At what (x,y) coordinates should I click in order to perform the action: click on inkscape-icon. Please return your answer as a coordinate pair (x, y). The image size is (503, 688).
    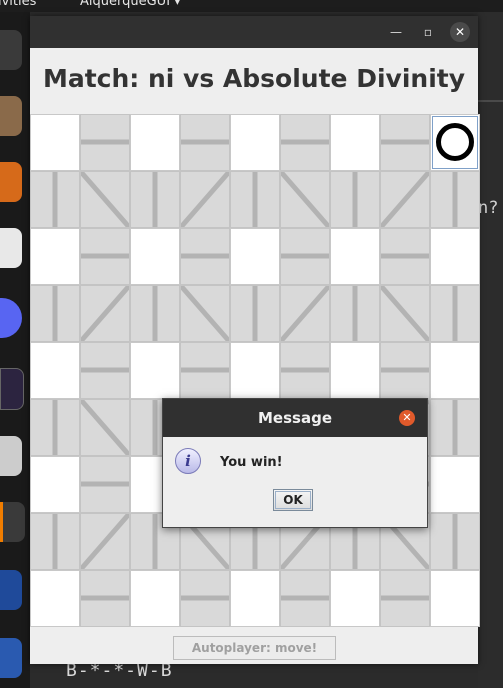
    Looking at the image, I should click on (11, 248).